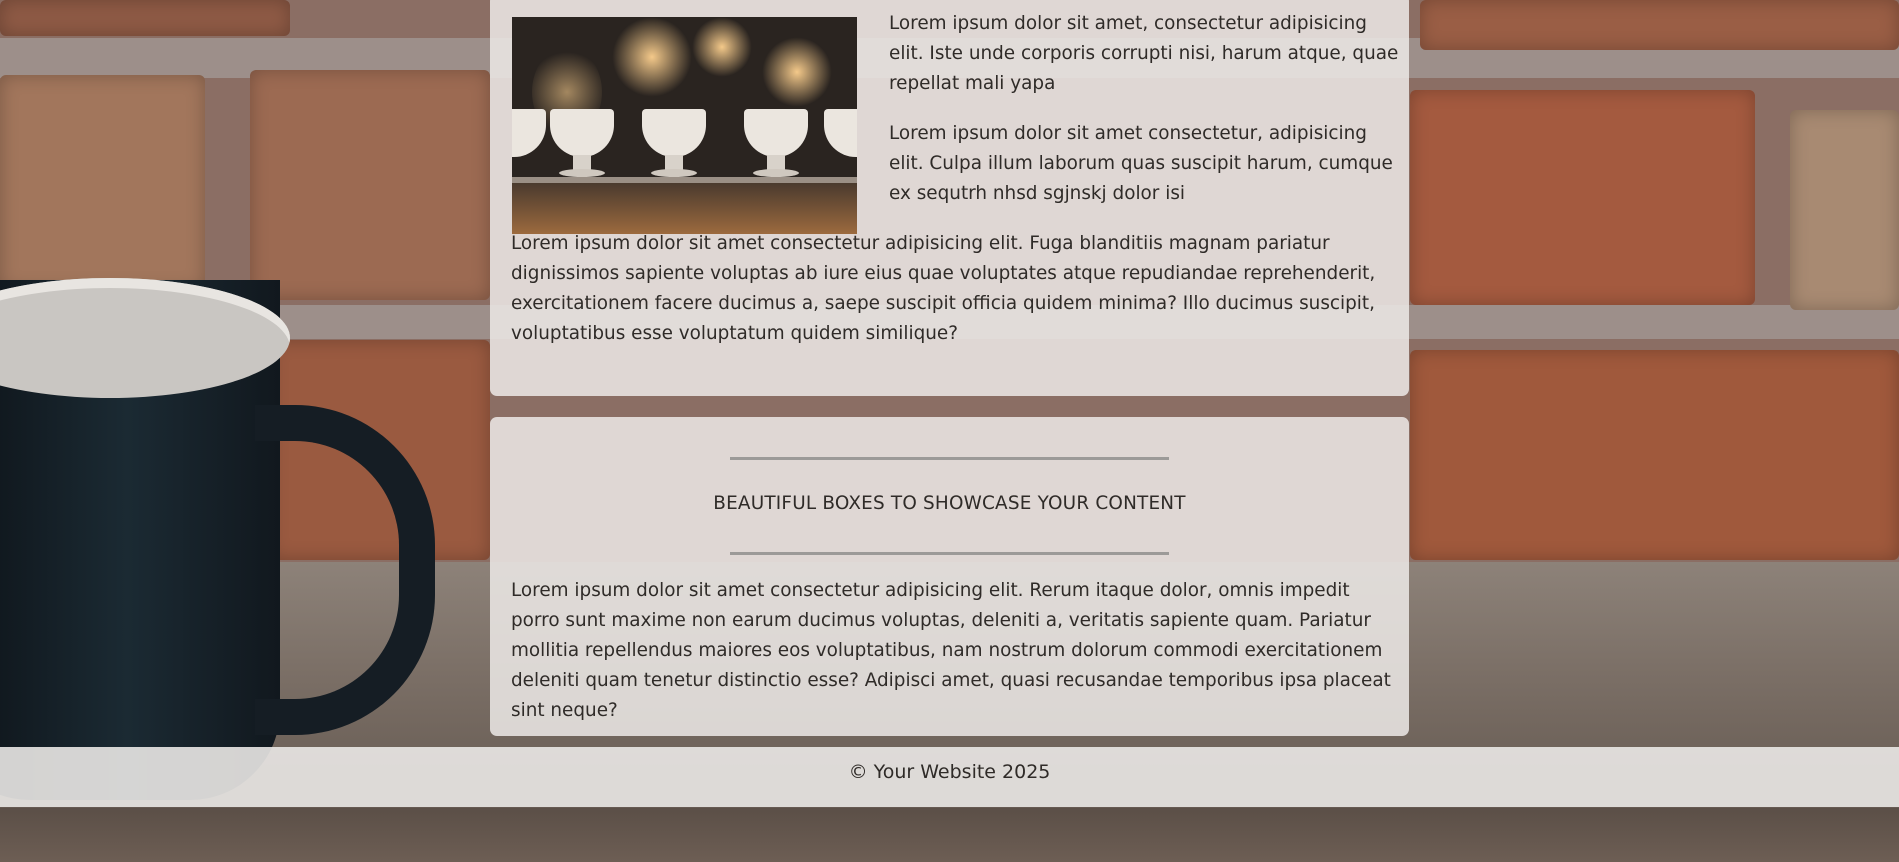 The height and width of the screenshot is (862, 1899). Describe the element at coordinates (949, 458) in the screenshot. I see `divider-top` at that location.